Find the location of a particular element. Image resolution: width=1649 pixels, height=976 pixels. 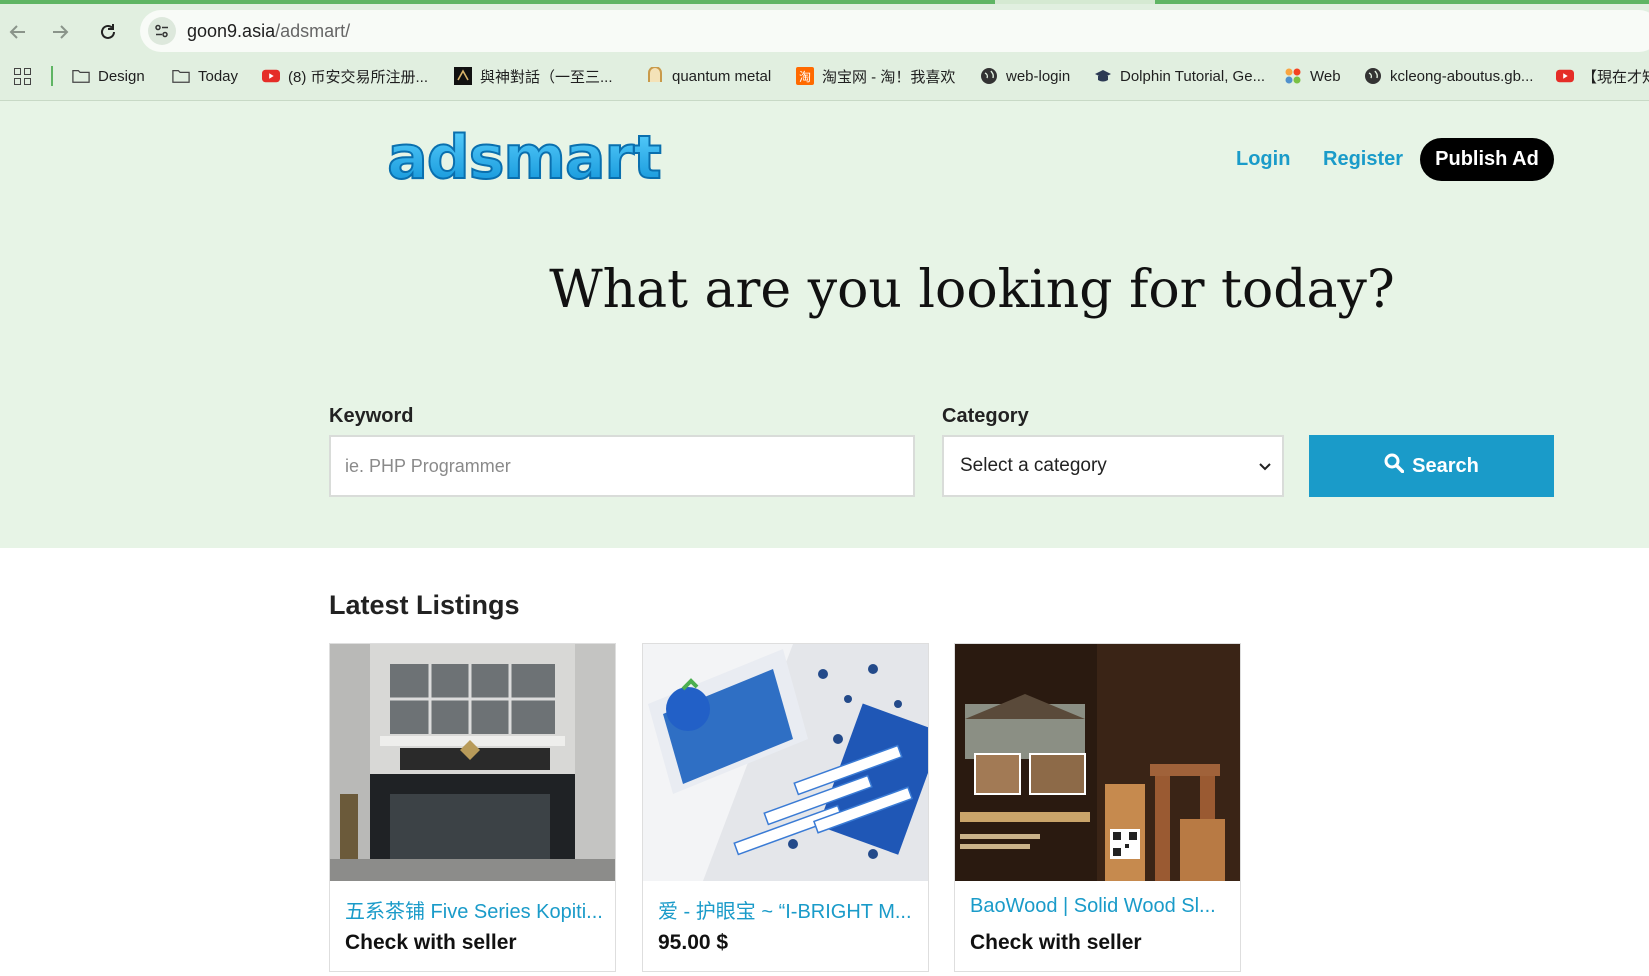

search-button-label: Search is located at coordinates (1445, 465).